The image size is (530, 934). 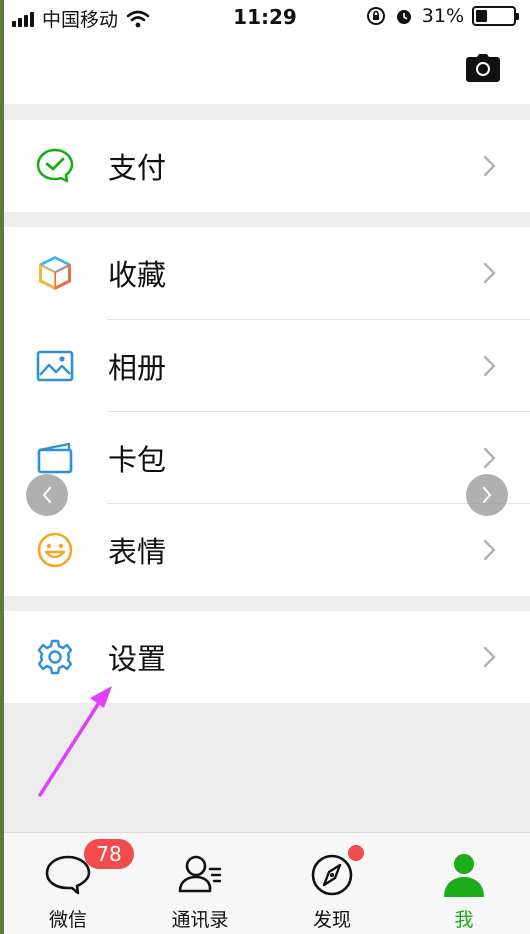 What do you see at coordinates (356, 853) in the screenshot?
I see `new-content-dot` at bounding box center [356, 853].